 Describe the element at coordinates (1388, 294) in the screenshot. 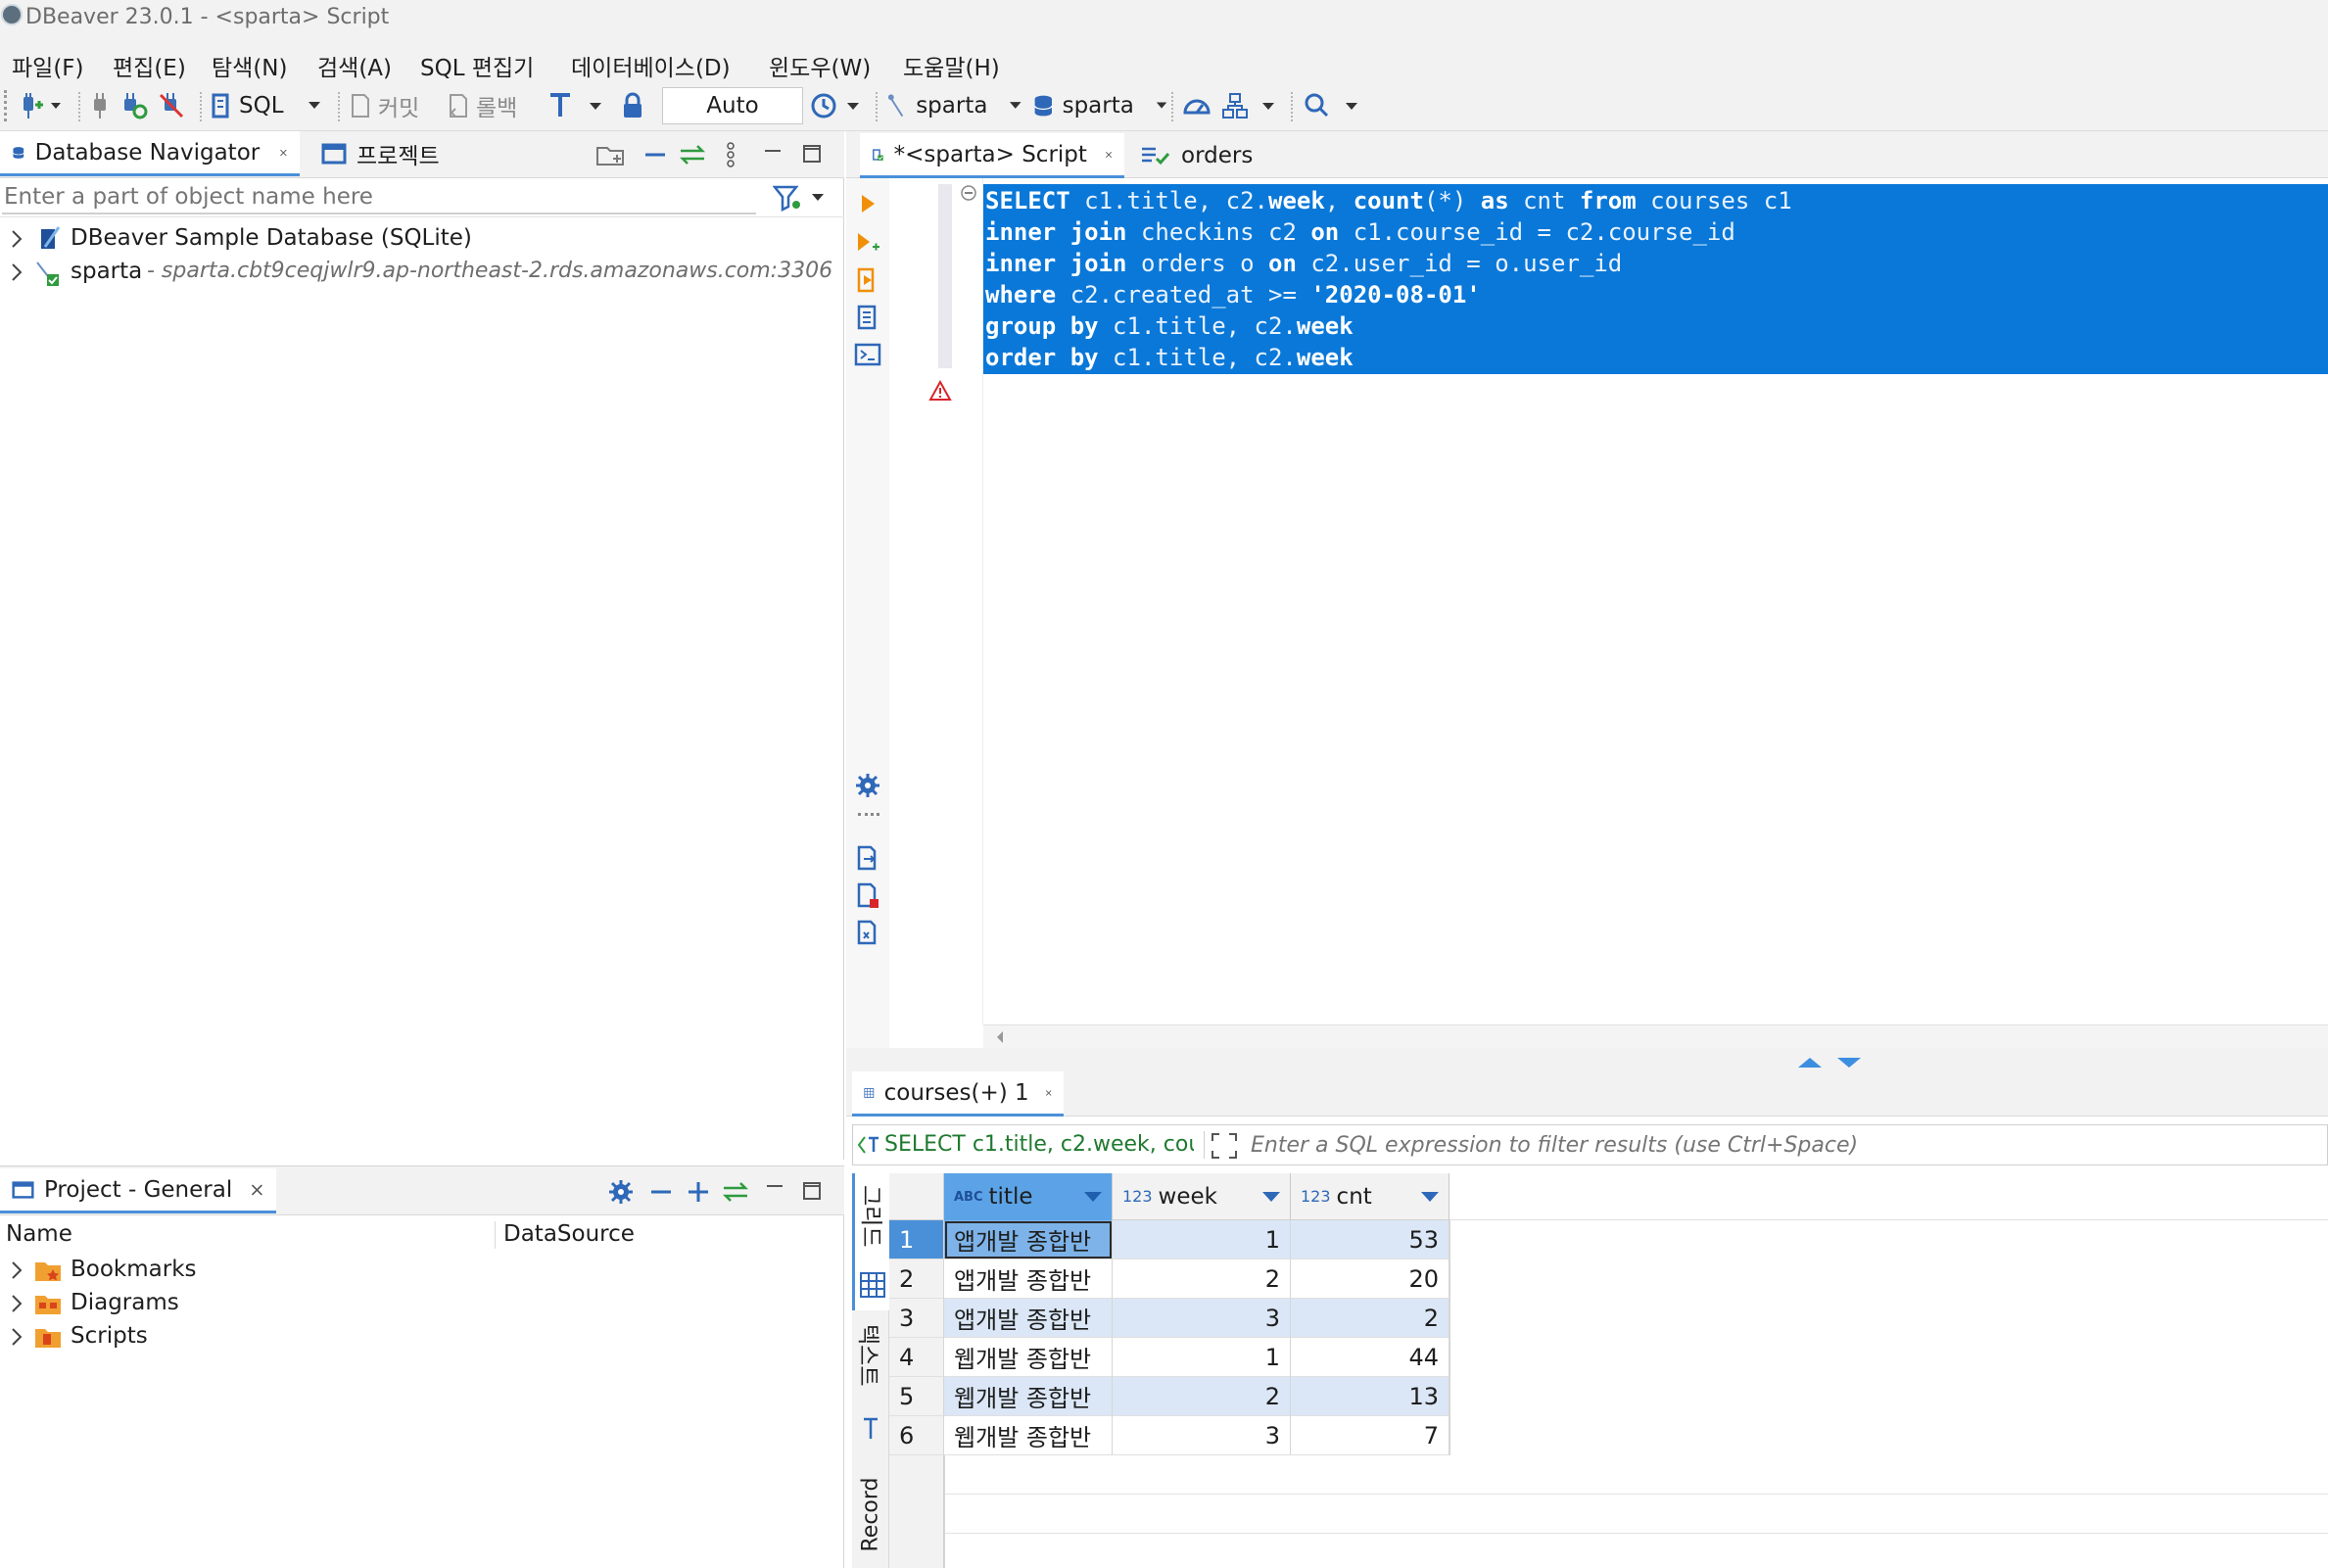

I see `sql-line: where c2.created_at >= '2020-08-01'` at that location.